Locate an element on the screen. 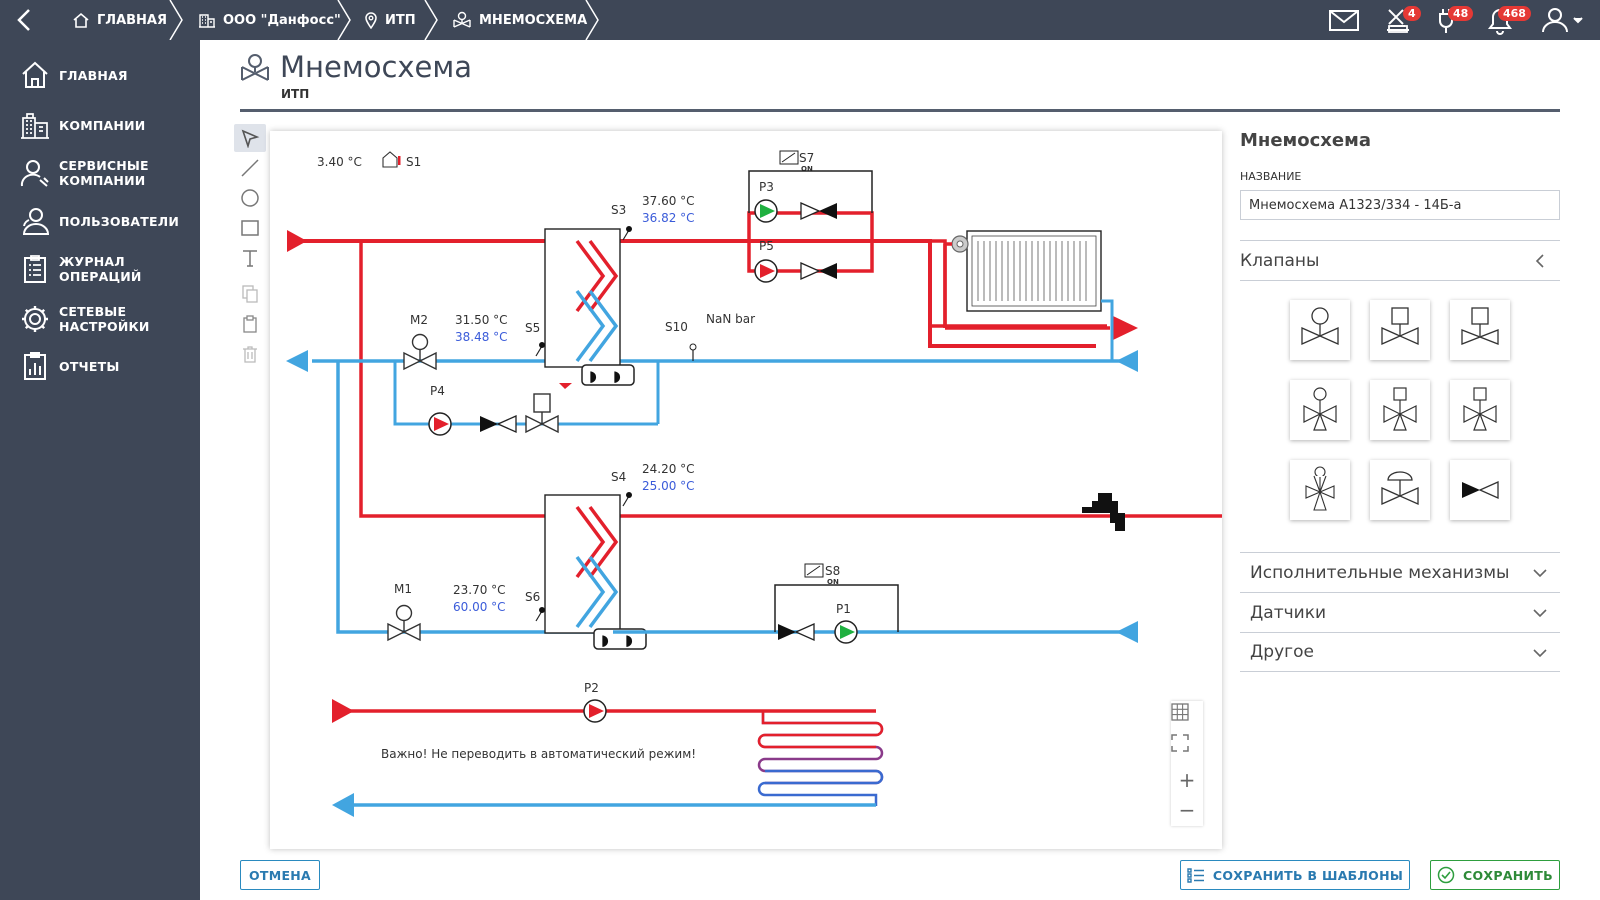  p5-label: P5 is located at coordinates (766, 246).